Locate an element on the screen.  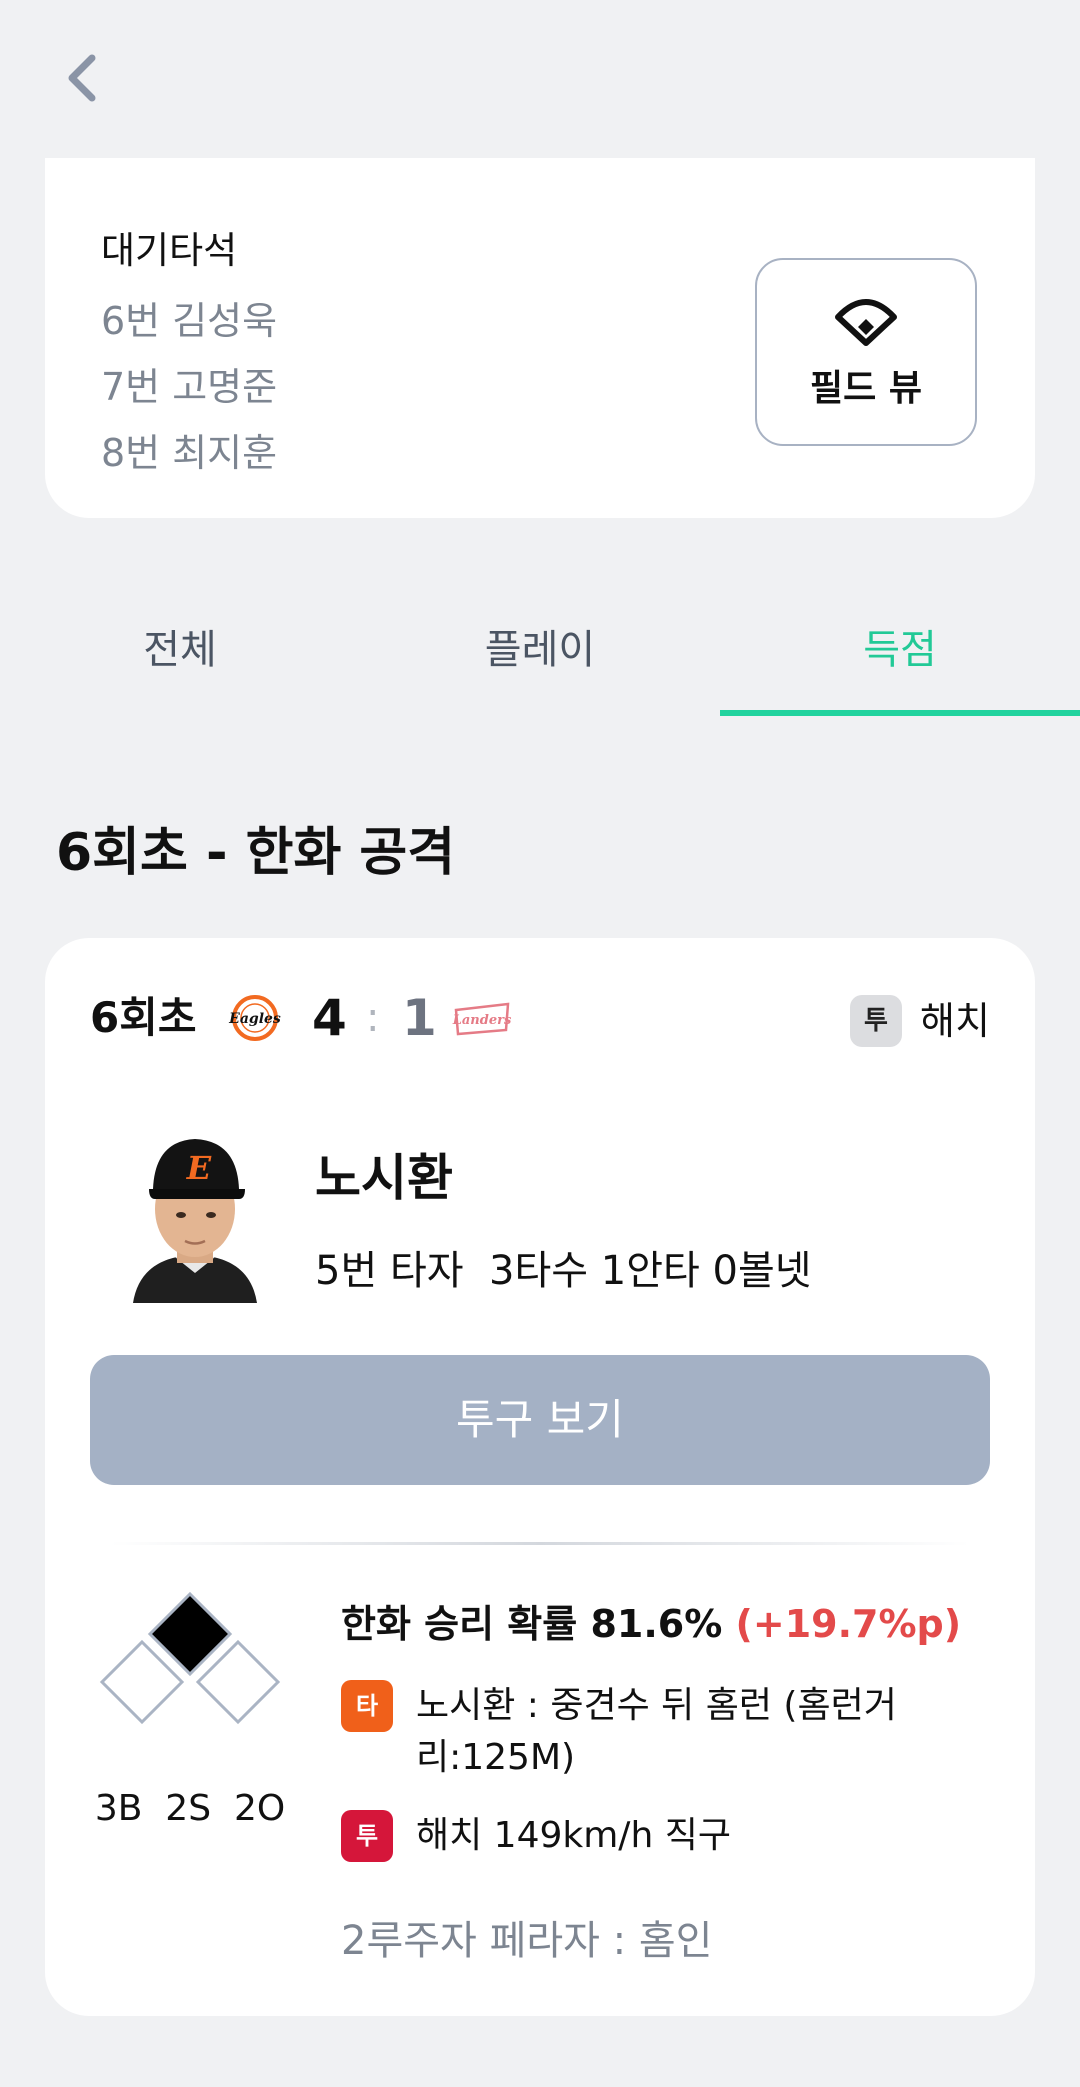
pitcher-event-text: 해치 149km/h 직구 is located at coordinates (573, 1835).